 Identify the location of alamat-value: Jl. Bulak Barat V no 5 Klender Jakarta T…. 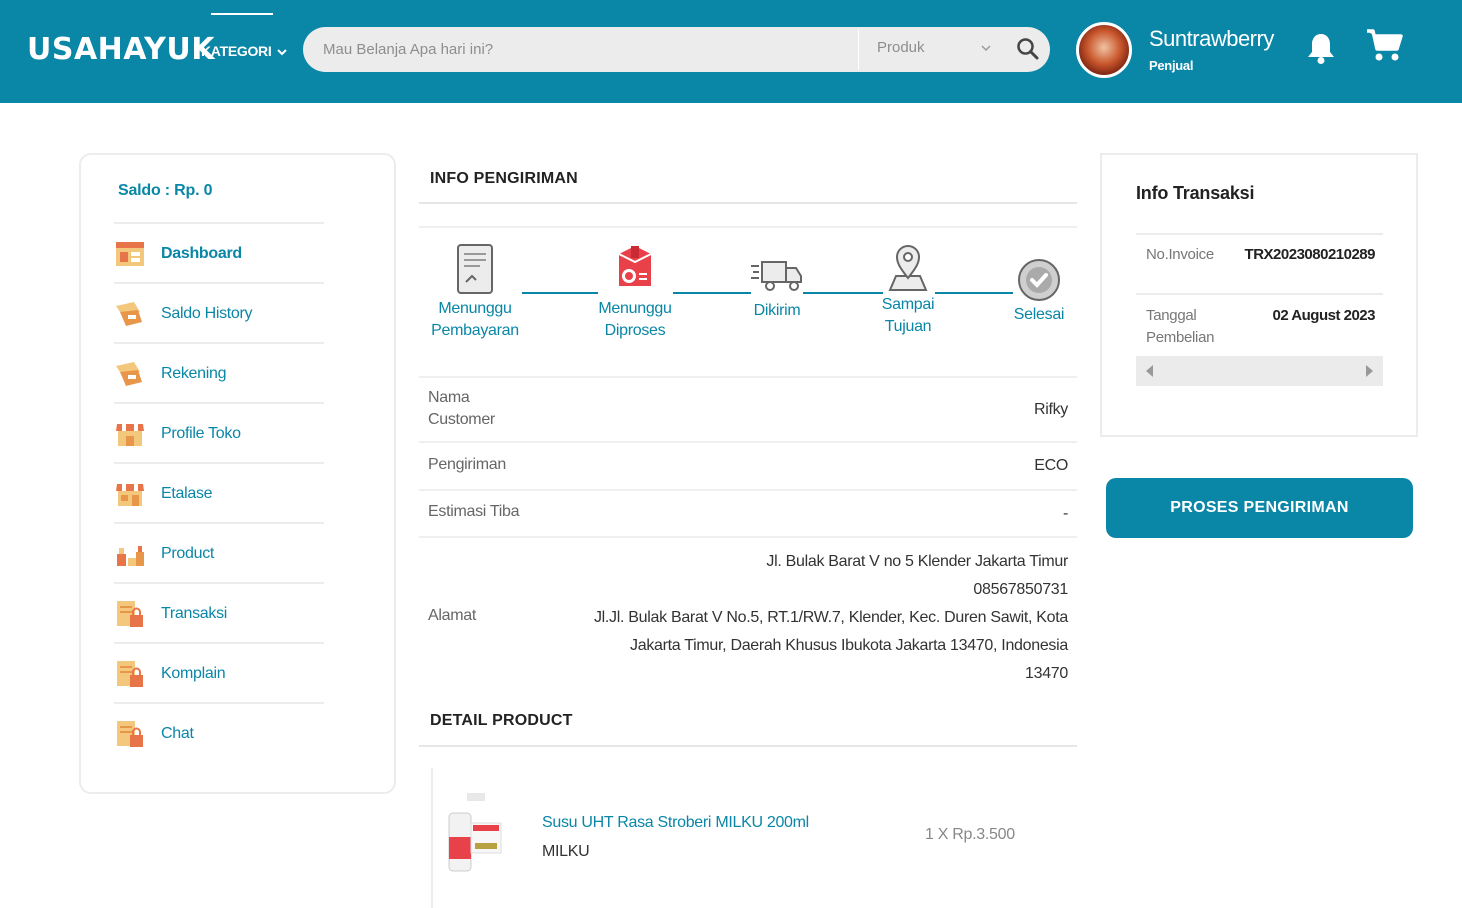
(808, 618).